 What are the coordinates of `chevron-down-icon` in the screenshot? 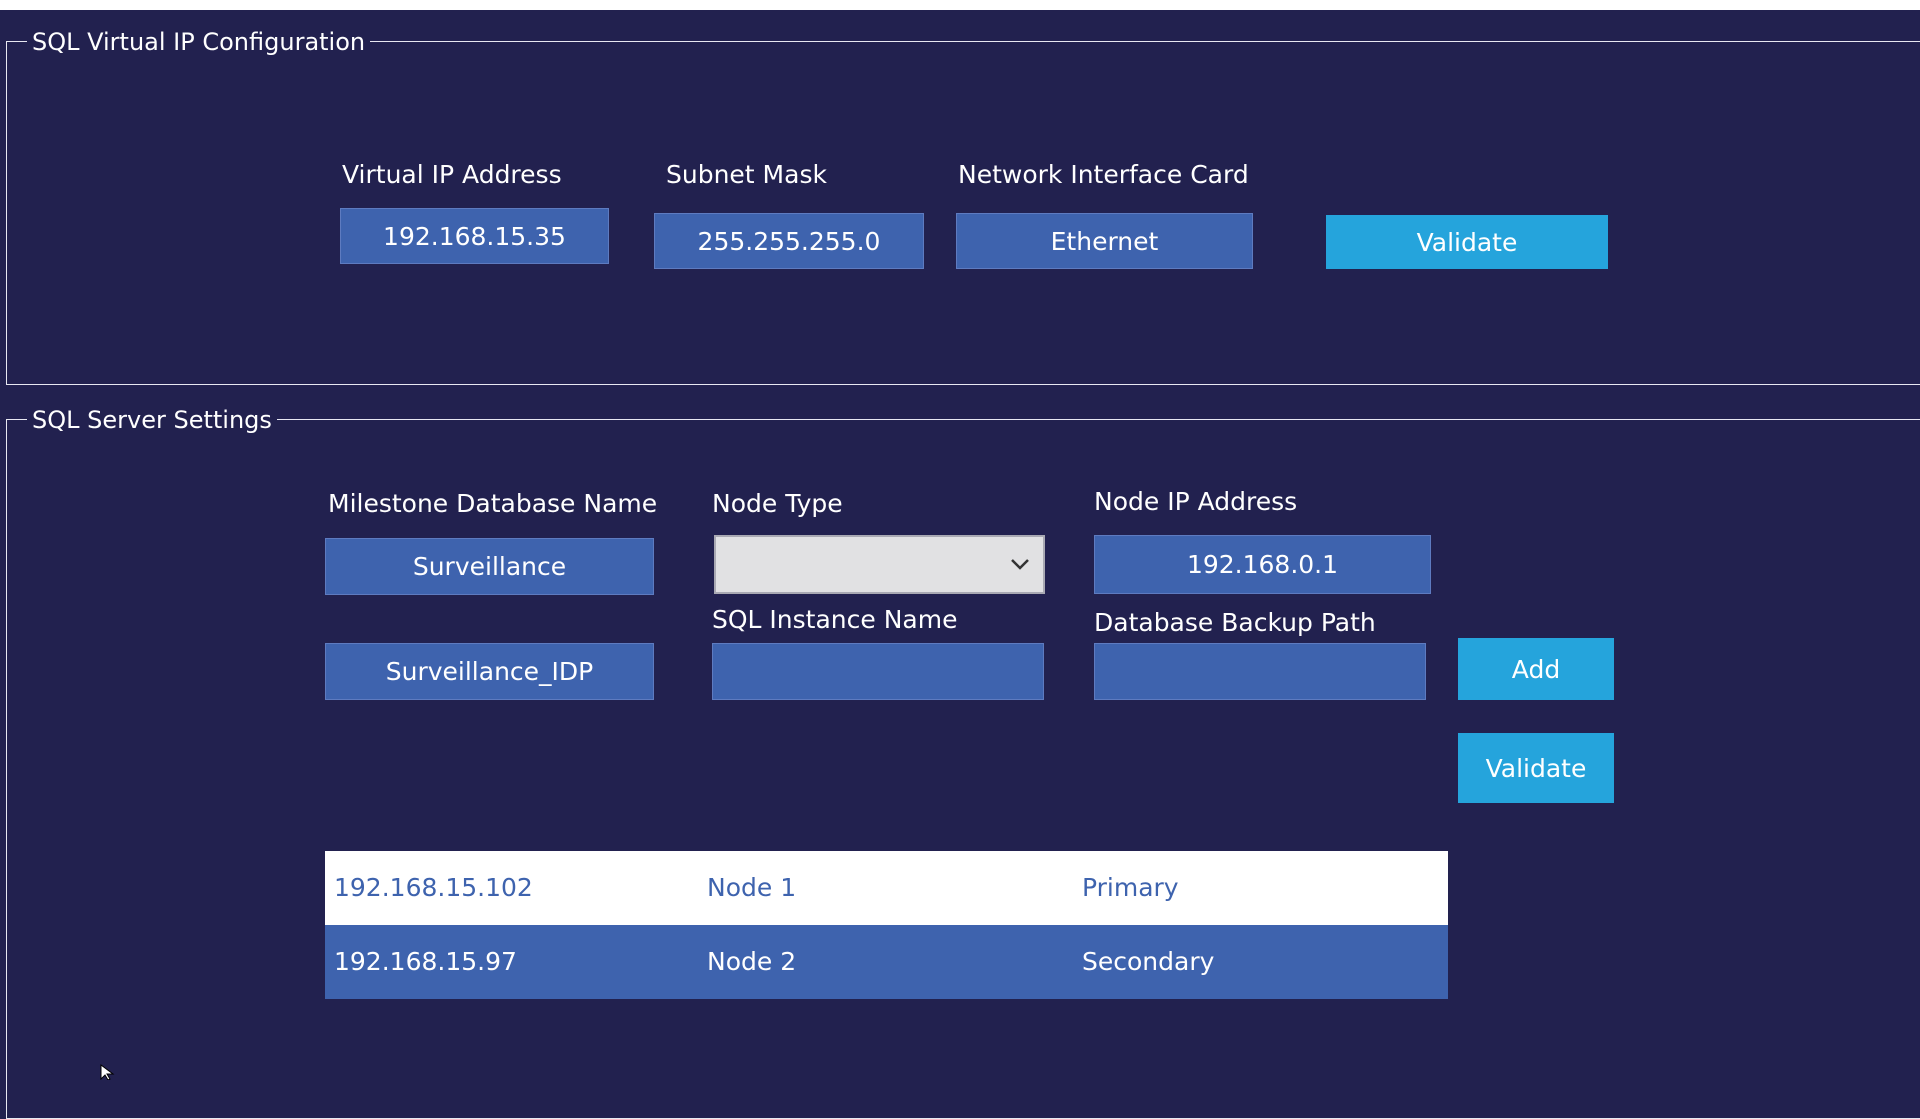 It's located at (1020, 564).